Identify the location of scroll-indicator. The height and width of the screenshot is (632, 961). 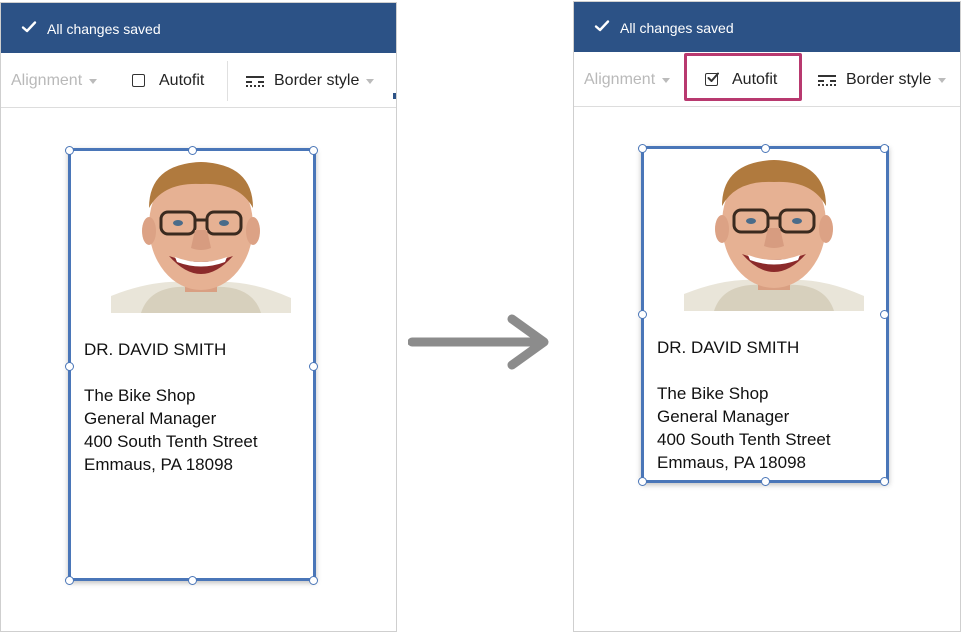
(394, 96).